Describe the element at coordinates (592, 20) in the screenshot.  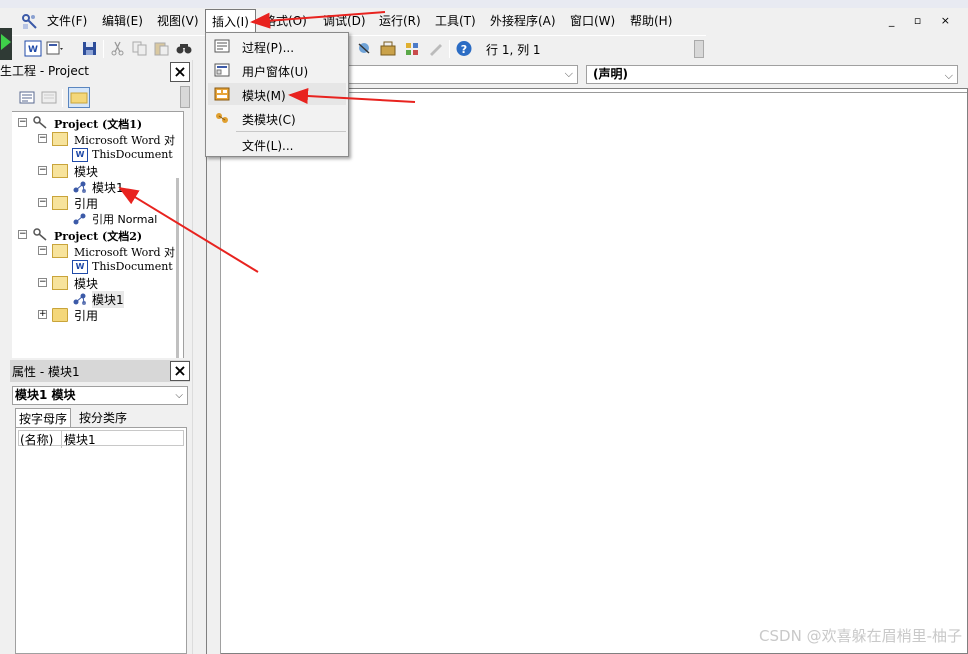
I see `menu-window: 窗口(W)` at that location.